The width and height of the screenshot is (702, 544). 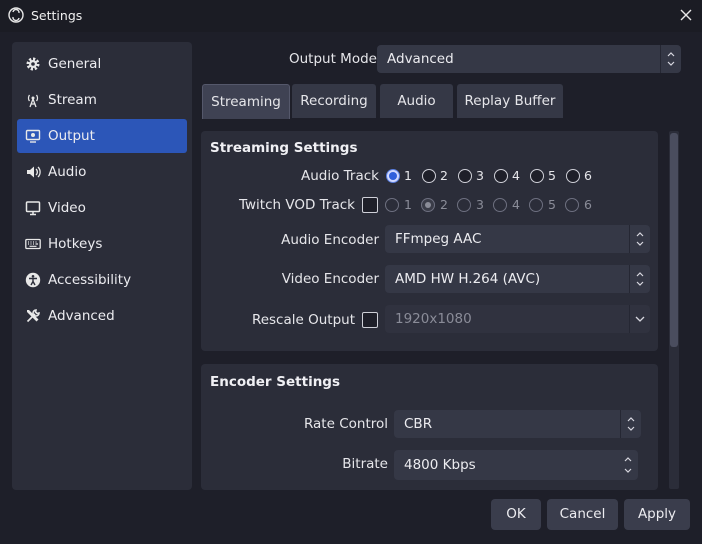 I want to click on window-title: Settings, so click(x=57, y=15).